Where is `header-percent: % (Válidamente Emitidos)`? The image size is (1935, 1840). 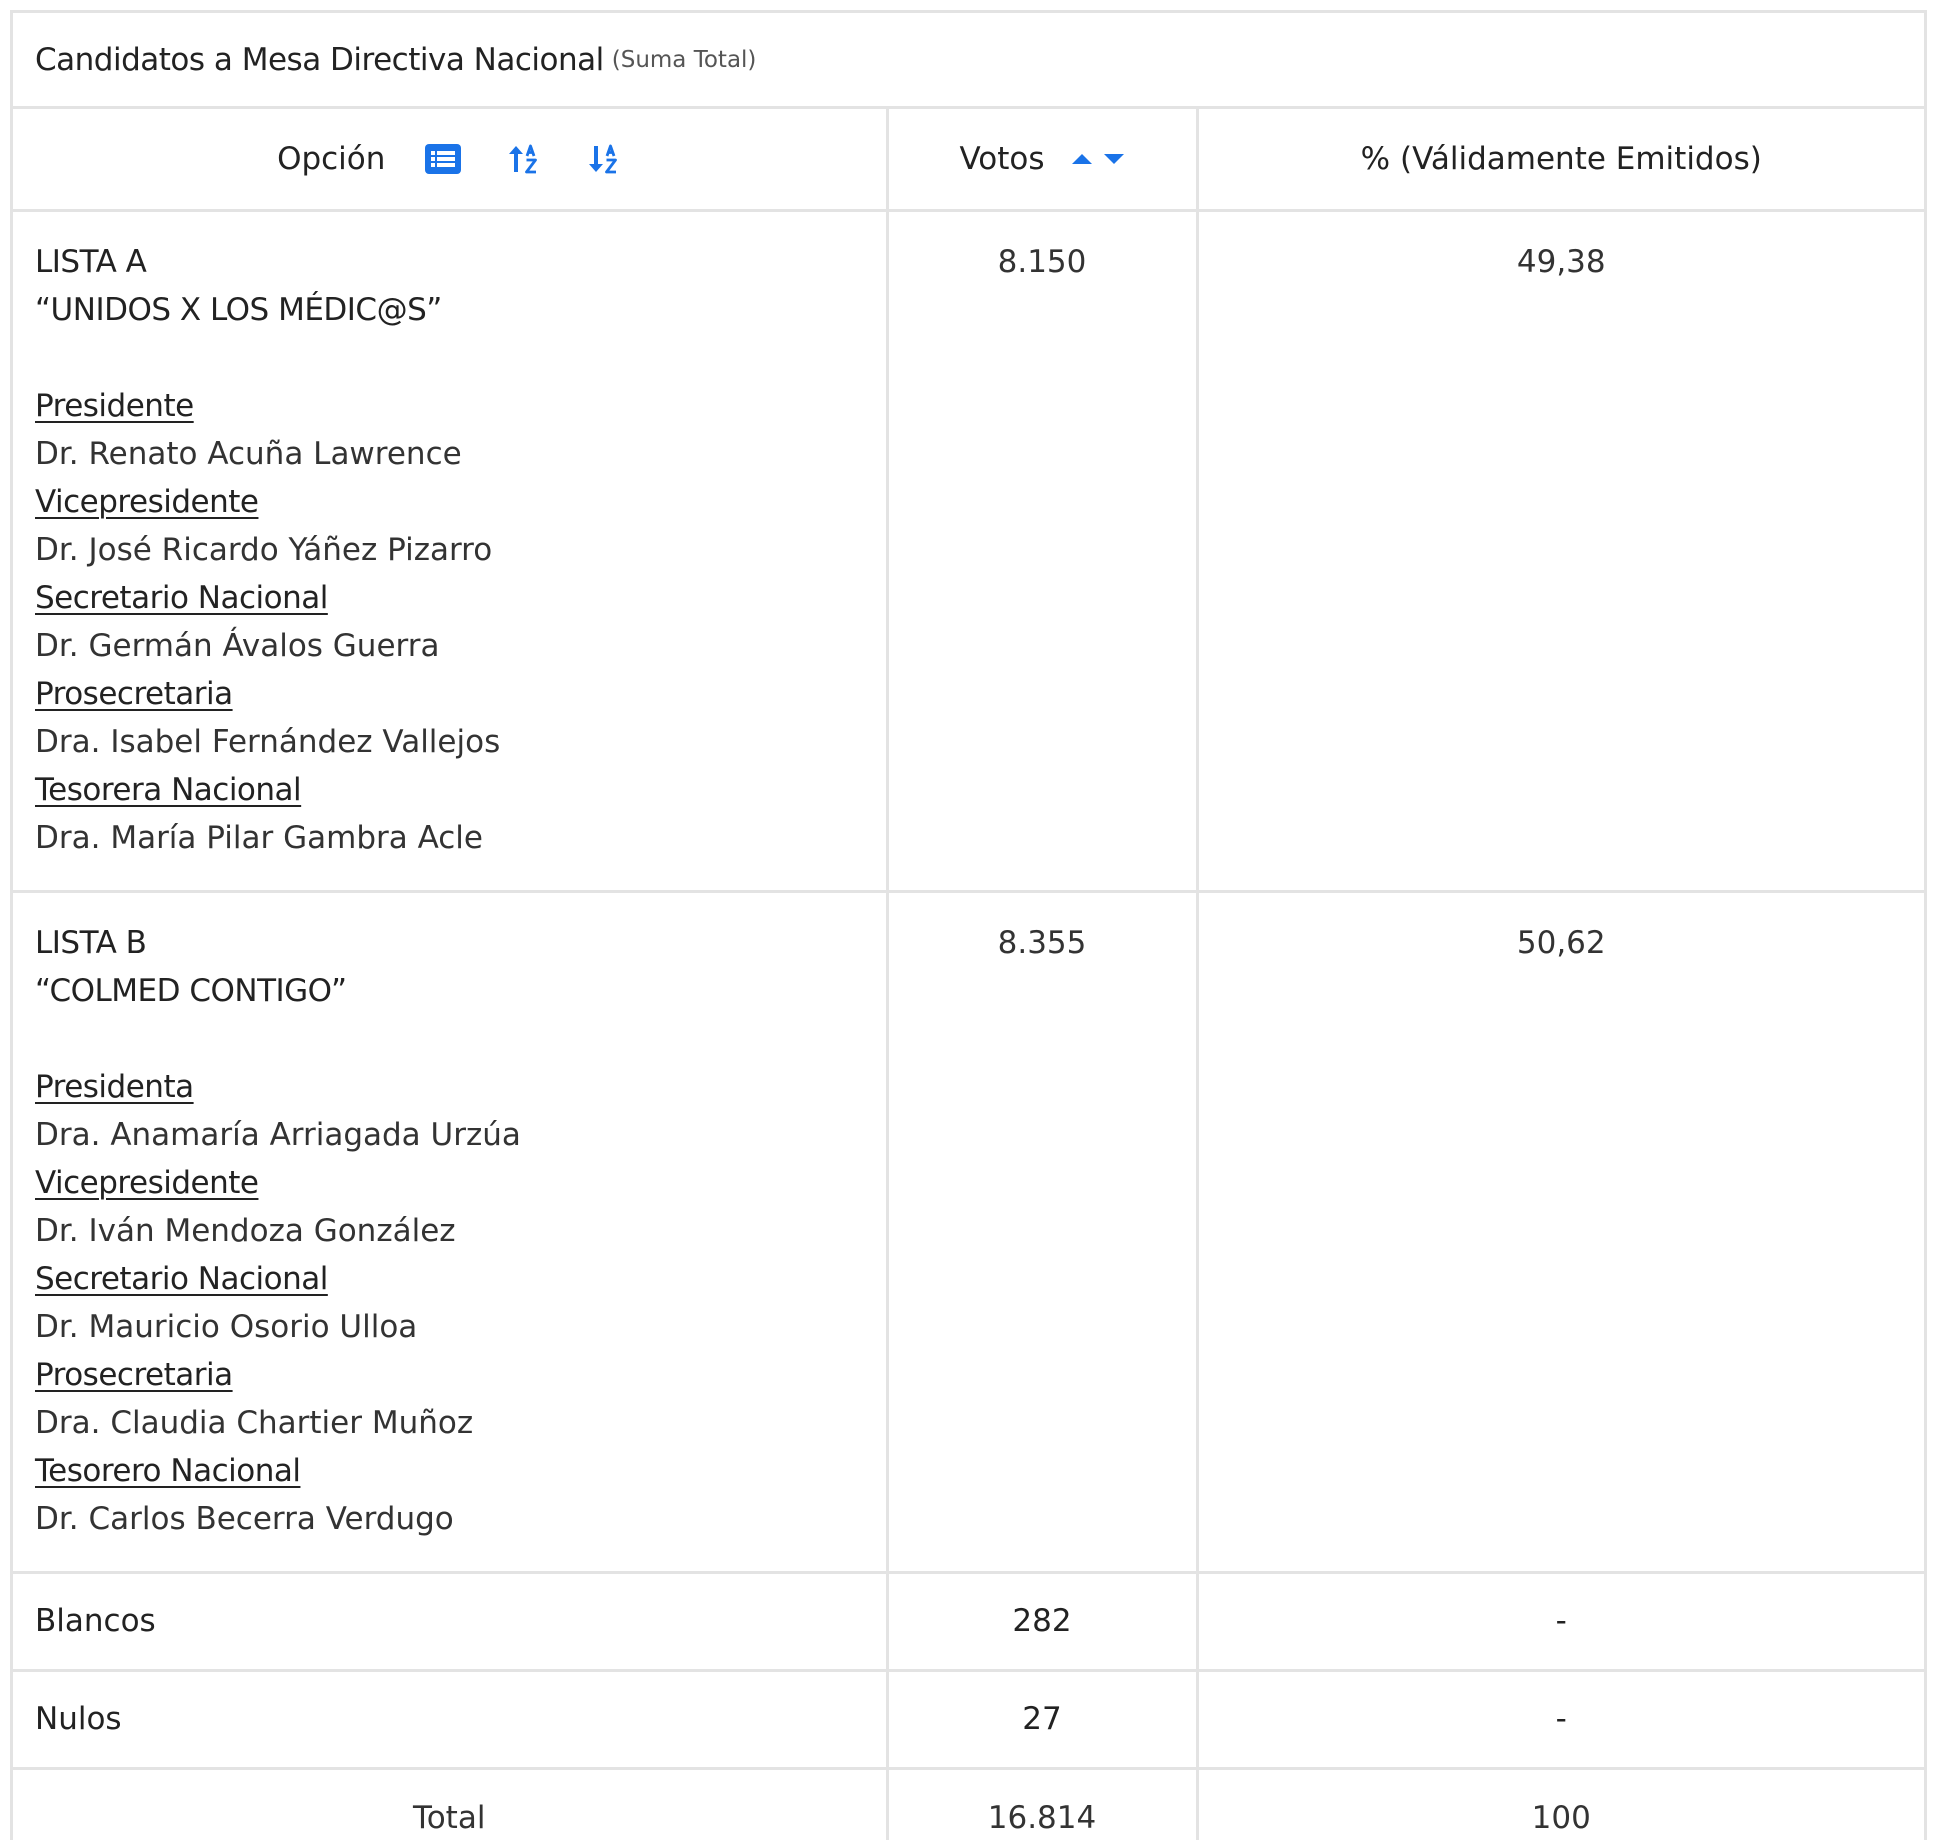 header-percent: % (Válidamente Emitidos) is located at coordinates (1560, 160).